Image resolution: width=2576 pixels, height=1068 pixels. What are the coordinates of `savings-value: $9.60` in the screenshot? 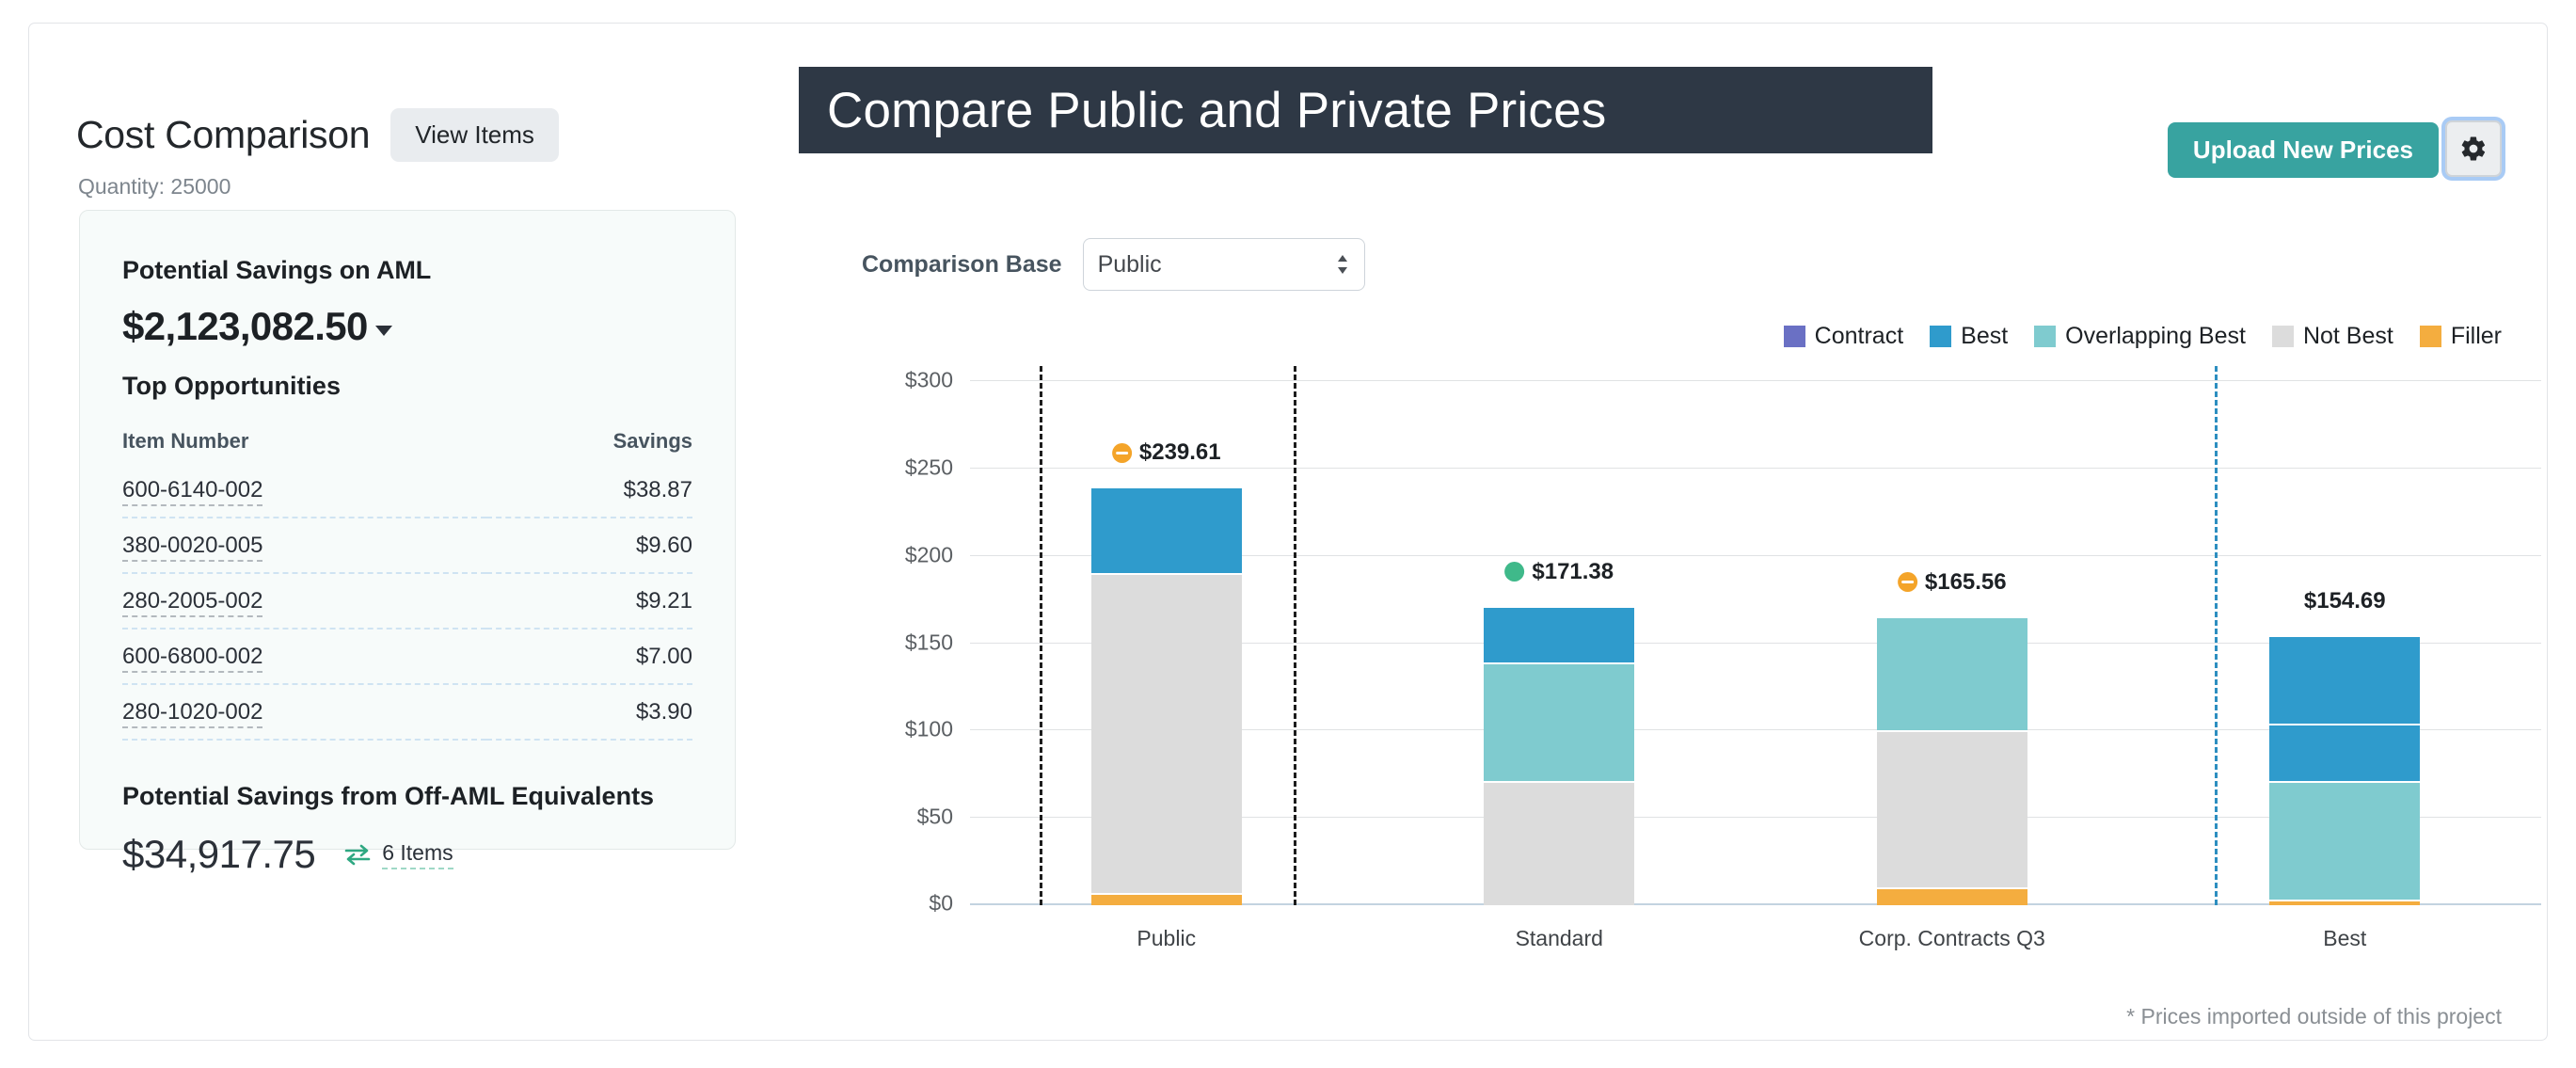 It's located at (589, 546).